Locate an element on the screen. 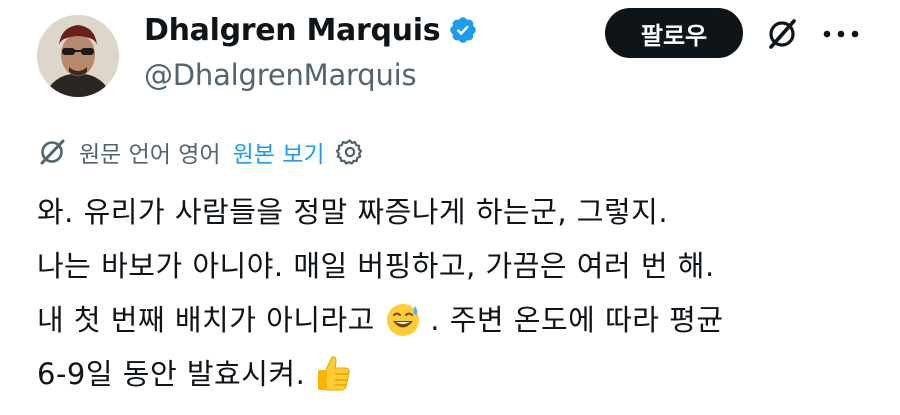 The height and width of the screenshot is (415, 900). translation-info: 원문 언어 영어 is located at coordinates (150, 155).